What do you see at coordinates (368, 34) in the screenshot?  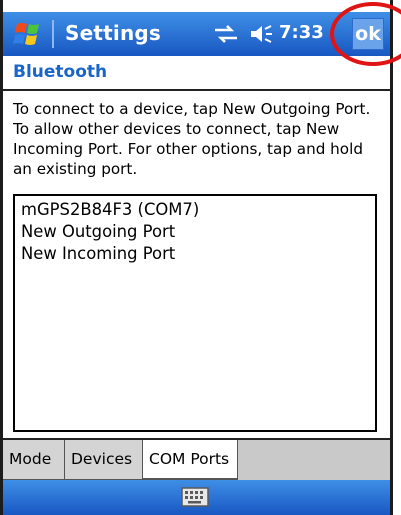 I see `ok-button: ok` at bounding box center [368, 34].